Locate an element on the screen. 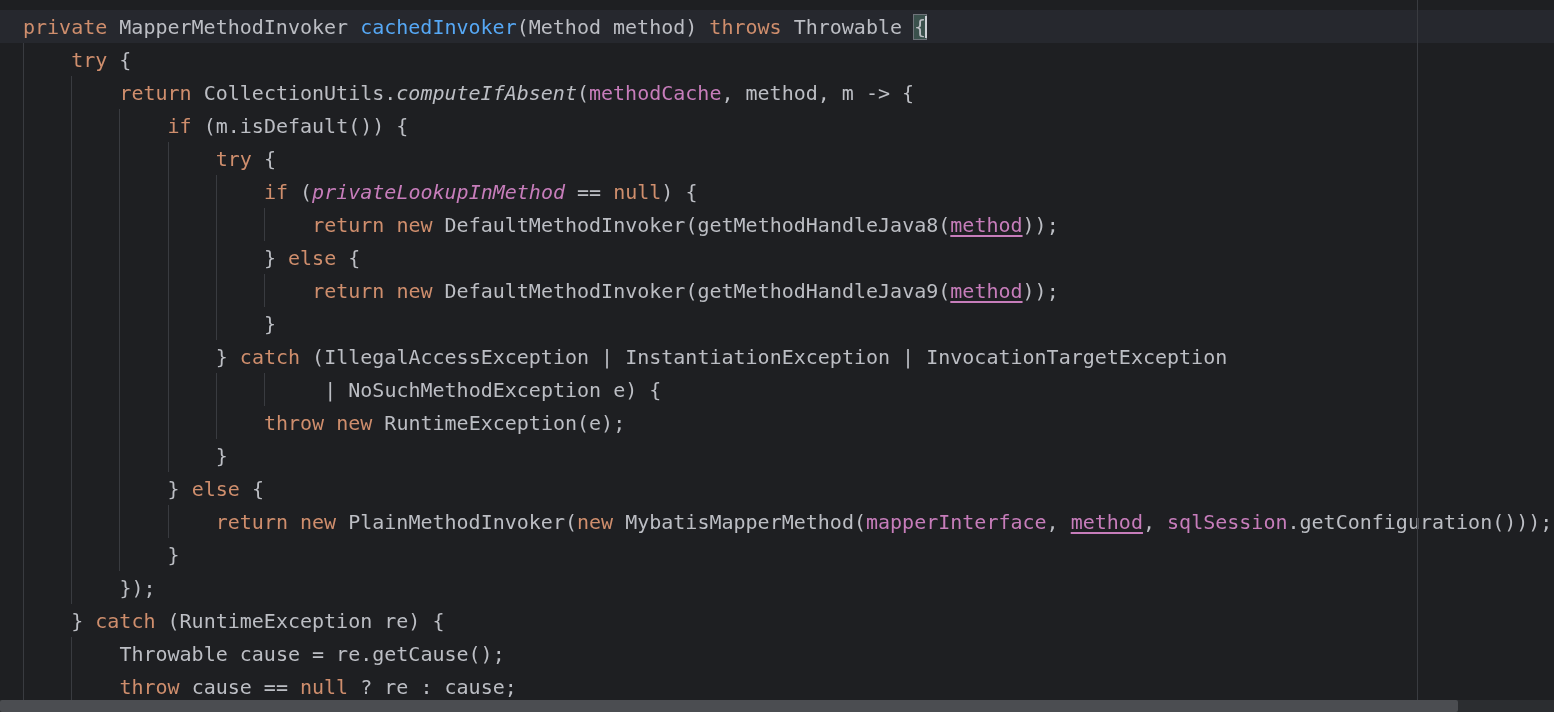 The width and height of the screenshot is (1554, 712). code-line: Throwable cause = re.getCause(); is located at coordinates (312, 653).